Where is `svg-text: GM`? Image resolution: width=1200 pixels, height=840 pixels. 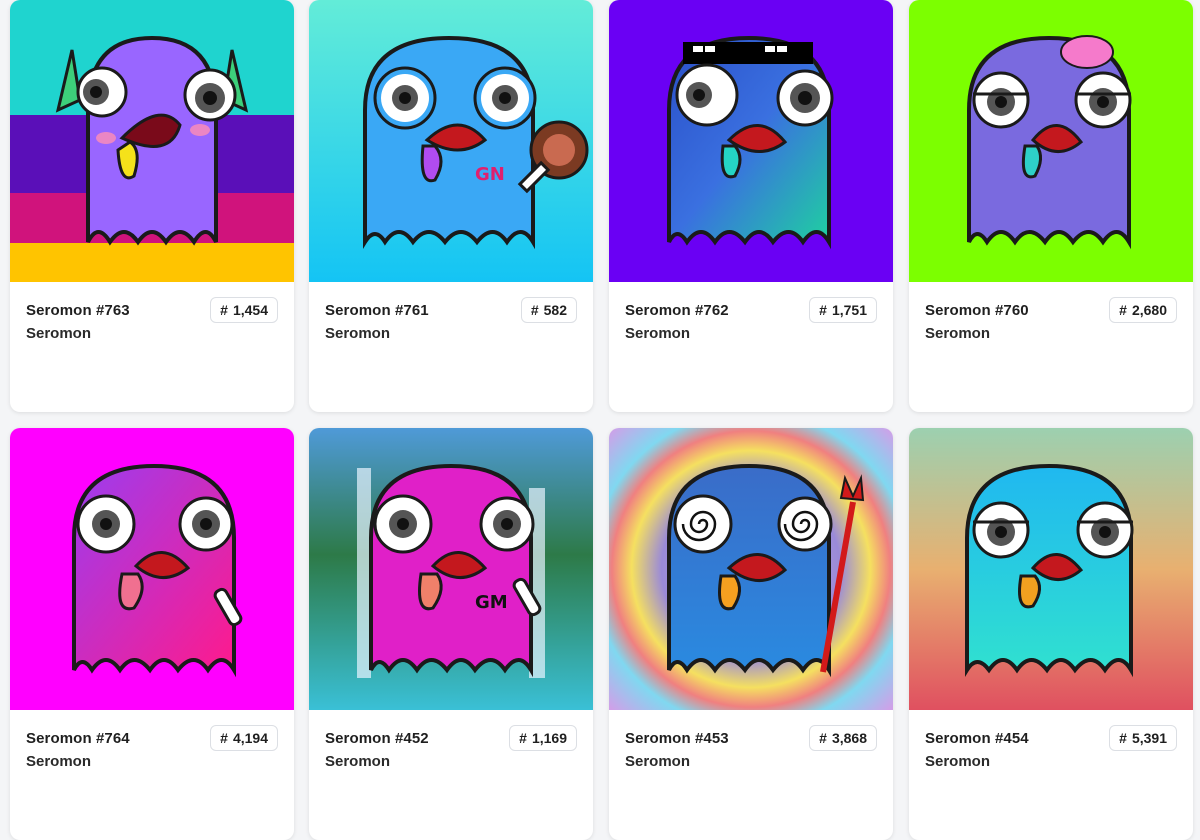 svg-text: GM is located at coordinates (491, 602).